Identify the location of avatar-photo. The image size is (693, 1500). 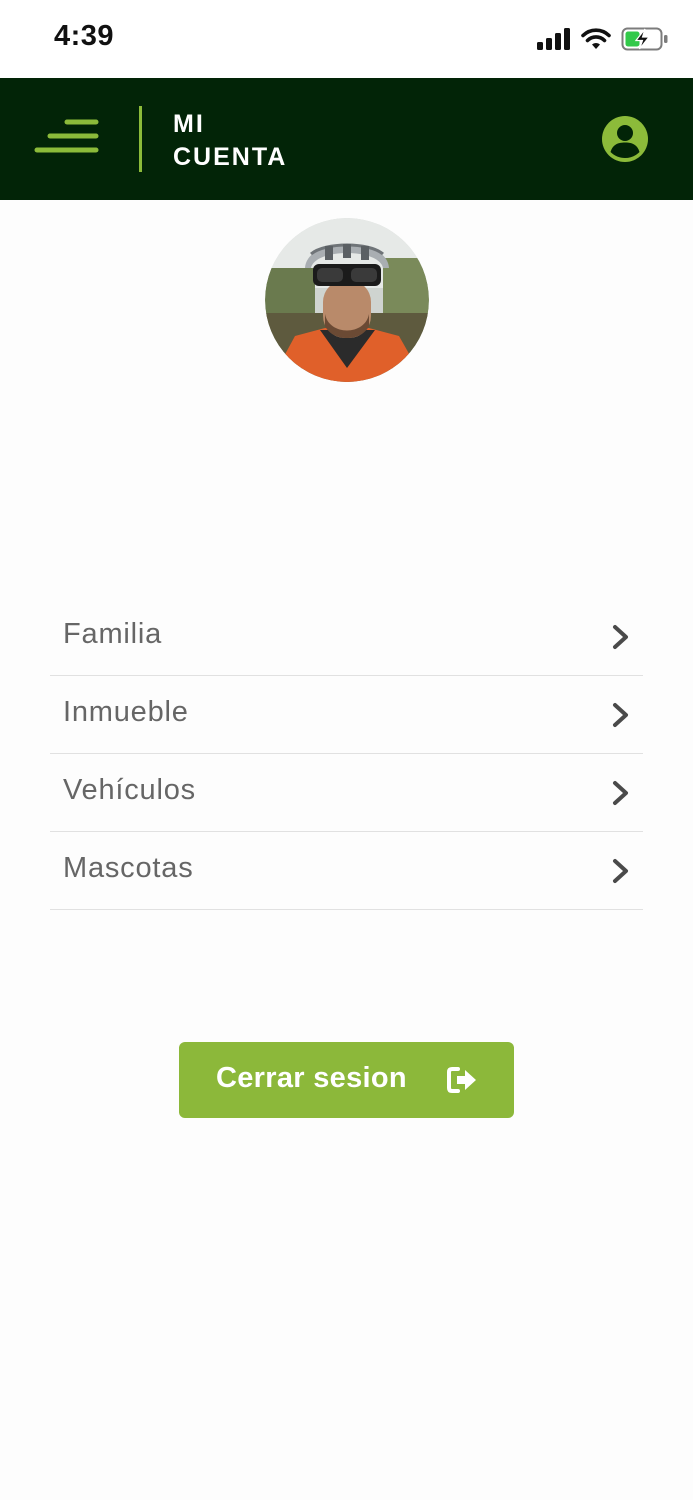
(347, 300).